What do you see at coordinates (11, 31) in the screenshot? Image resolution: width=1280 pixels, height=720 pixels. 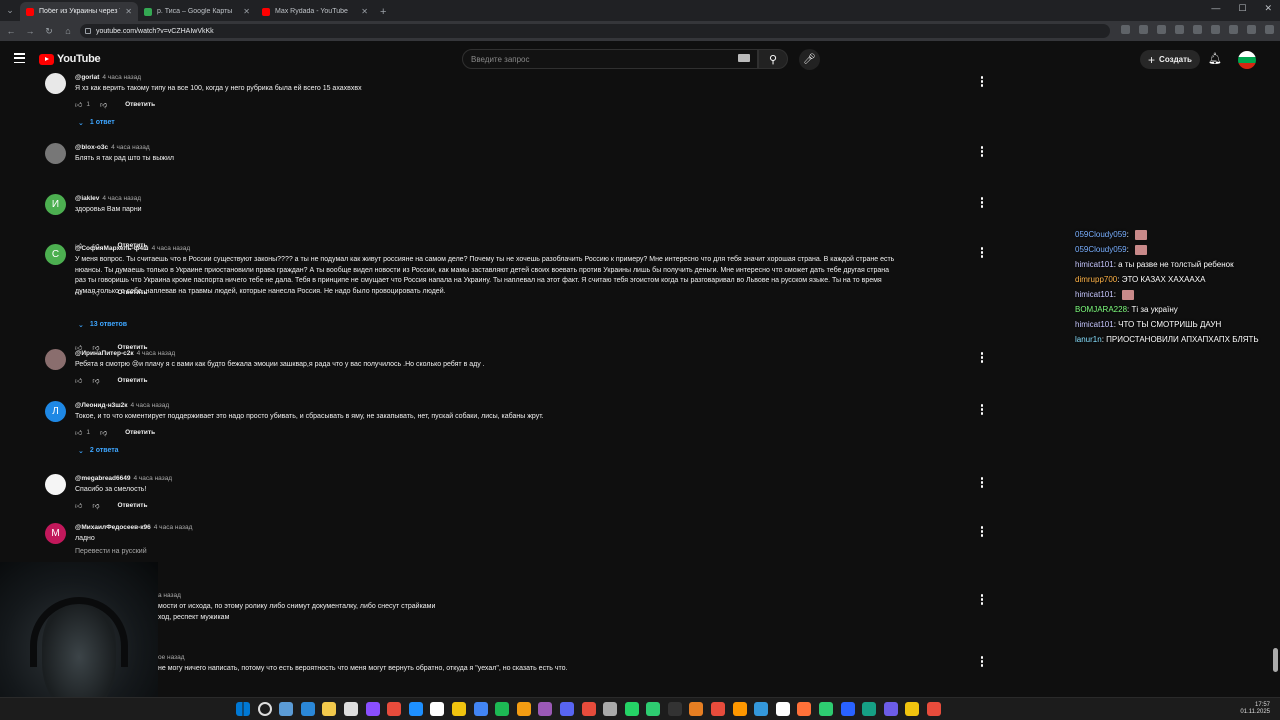 I see `back-icon: ←` at bounding box center [11, 31].